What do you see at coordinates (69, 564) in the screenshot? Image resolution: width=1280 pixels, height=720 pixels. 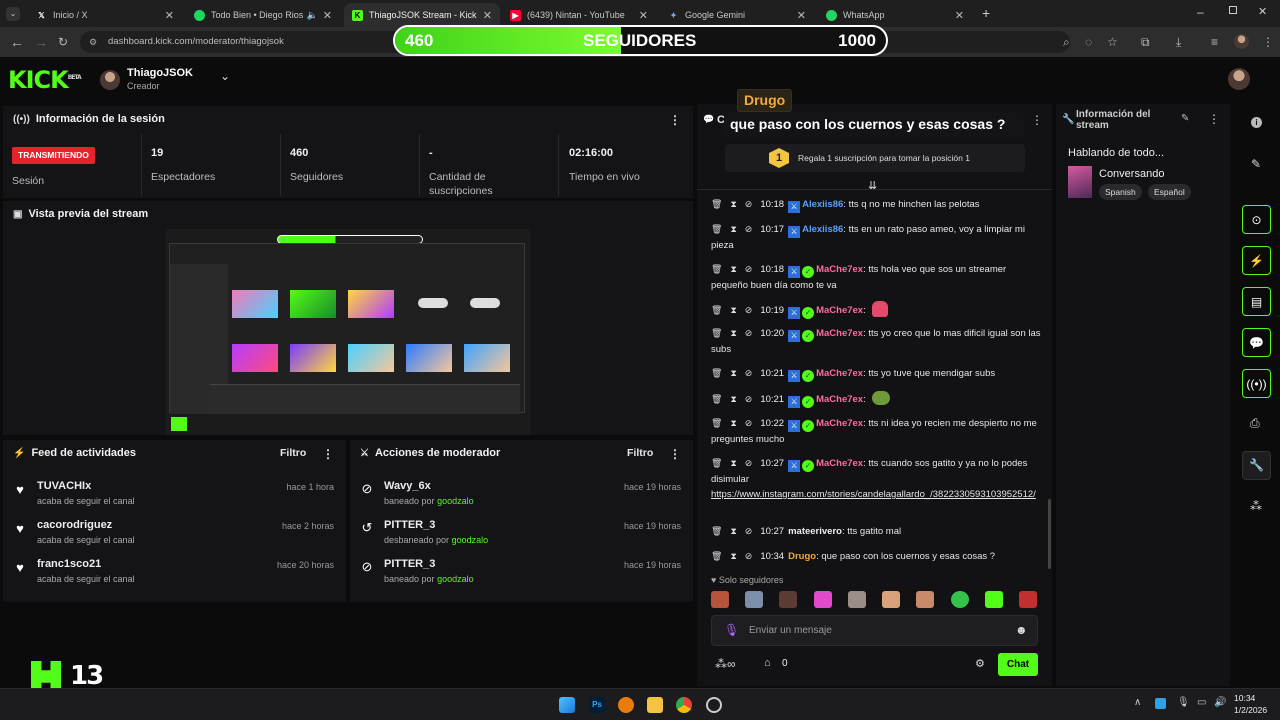 I see `activity-user: franc1sco21` at bounding box center [69, 564].